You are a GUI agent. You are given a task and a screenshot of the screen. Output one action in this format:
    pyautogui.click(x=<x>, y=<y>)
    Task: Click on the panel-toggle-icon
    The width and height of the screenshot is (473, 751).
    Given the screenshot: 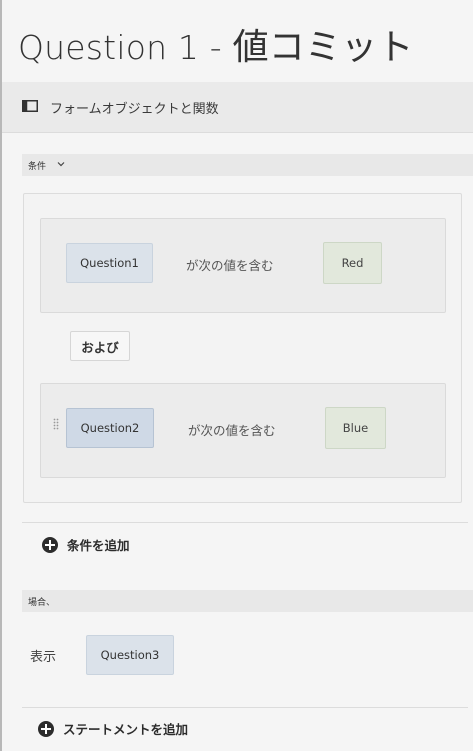 What is the action you would take?
    pyautogui.click(x=30, y=106)
    